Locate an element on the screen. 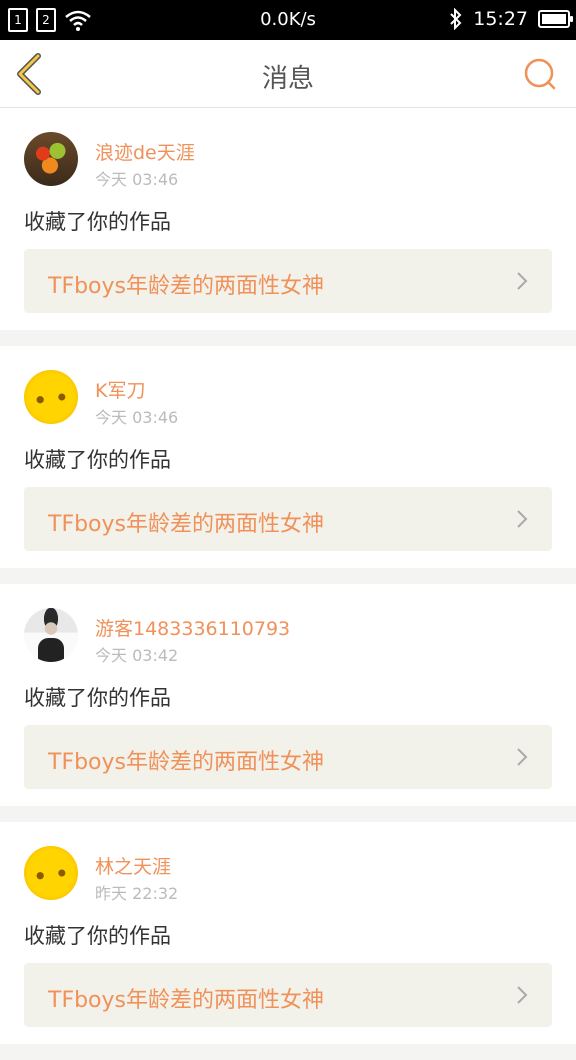  status-bar: 1 2 0.0K/s 15:27 is located at coordinates (288, 20).